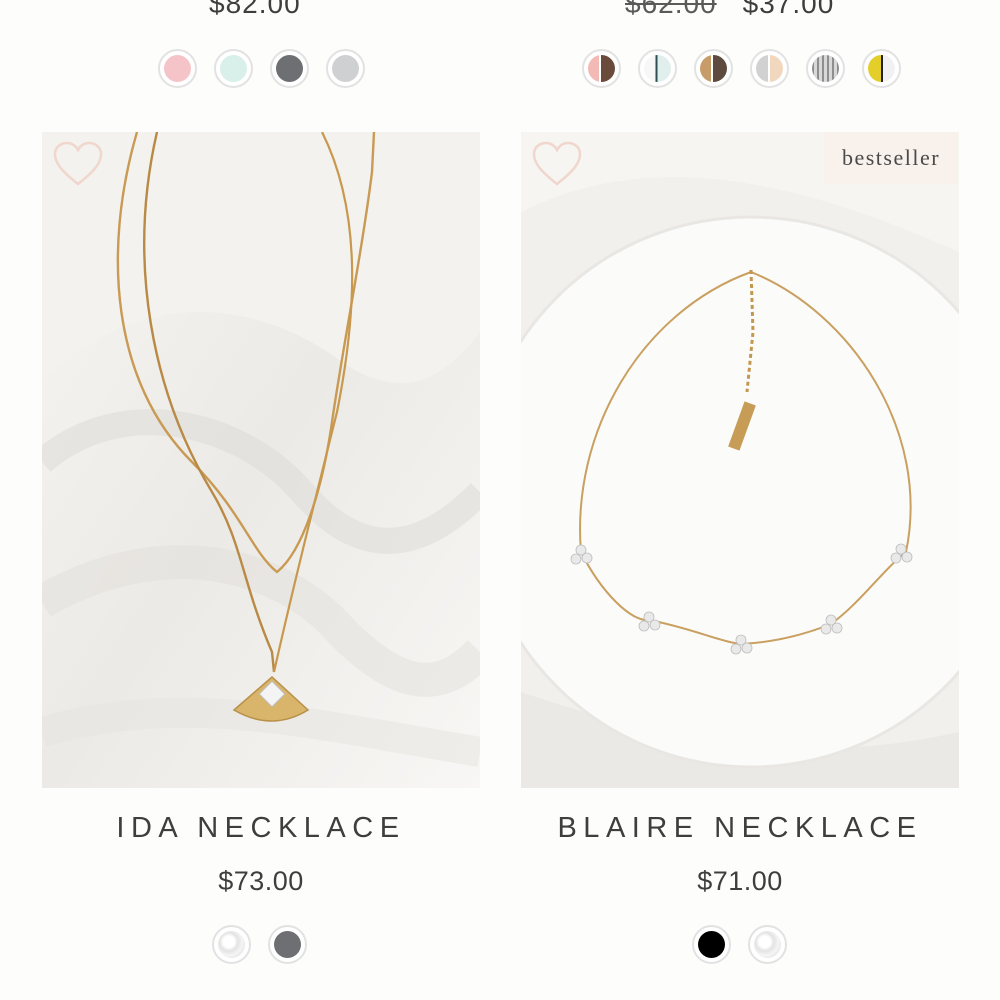 The image size is (1000, 1000). What do you see at coordinates (711, 944) in the screenshot?
I see `swatch-black` at bounding box center [711, 944].